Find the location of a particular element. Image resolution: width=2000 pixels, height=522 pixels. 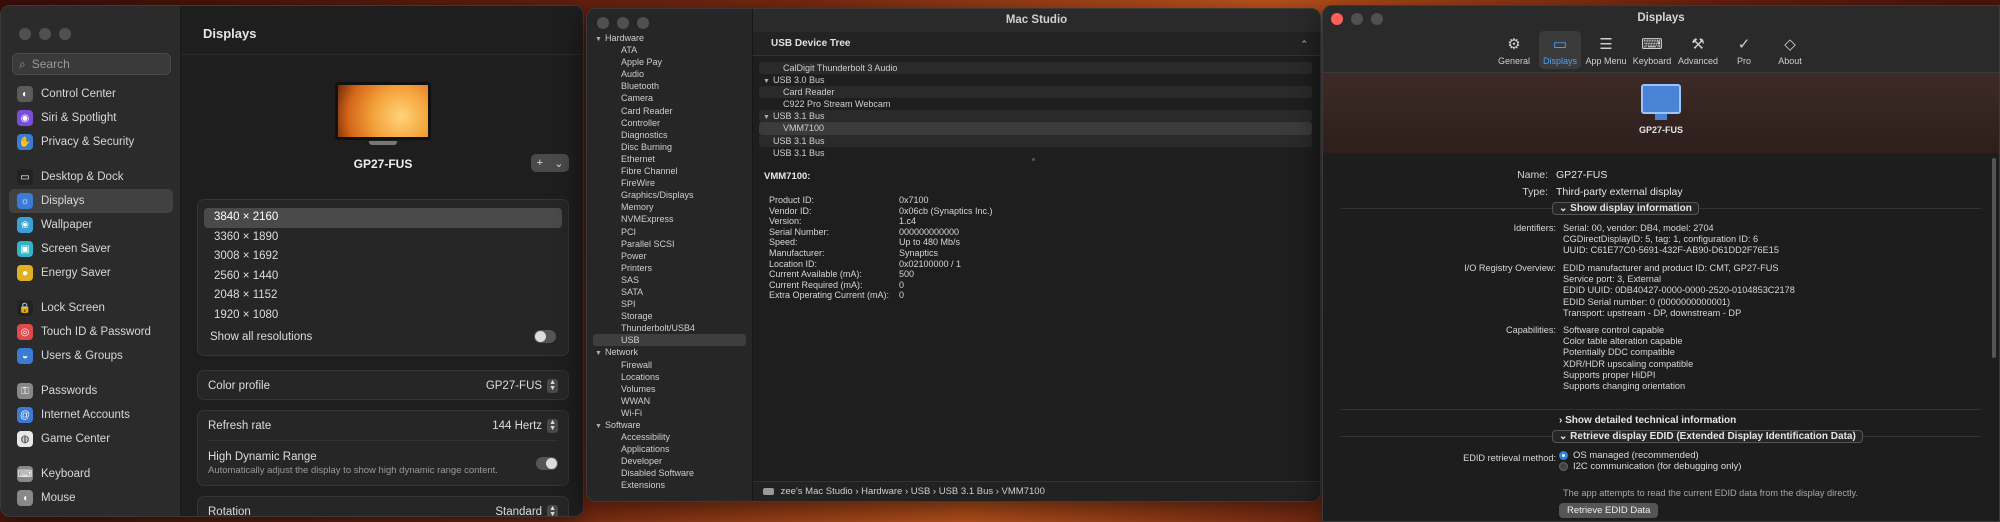

usb-device-row: ▼ USB 3.0 Bus is located at coordinates (1035, 80).